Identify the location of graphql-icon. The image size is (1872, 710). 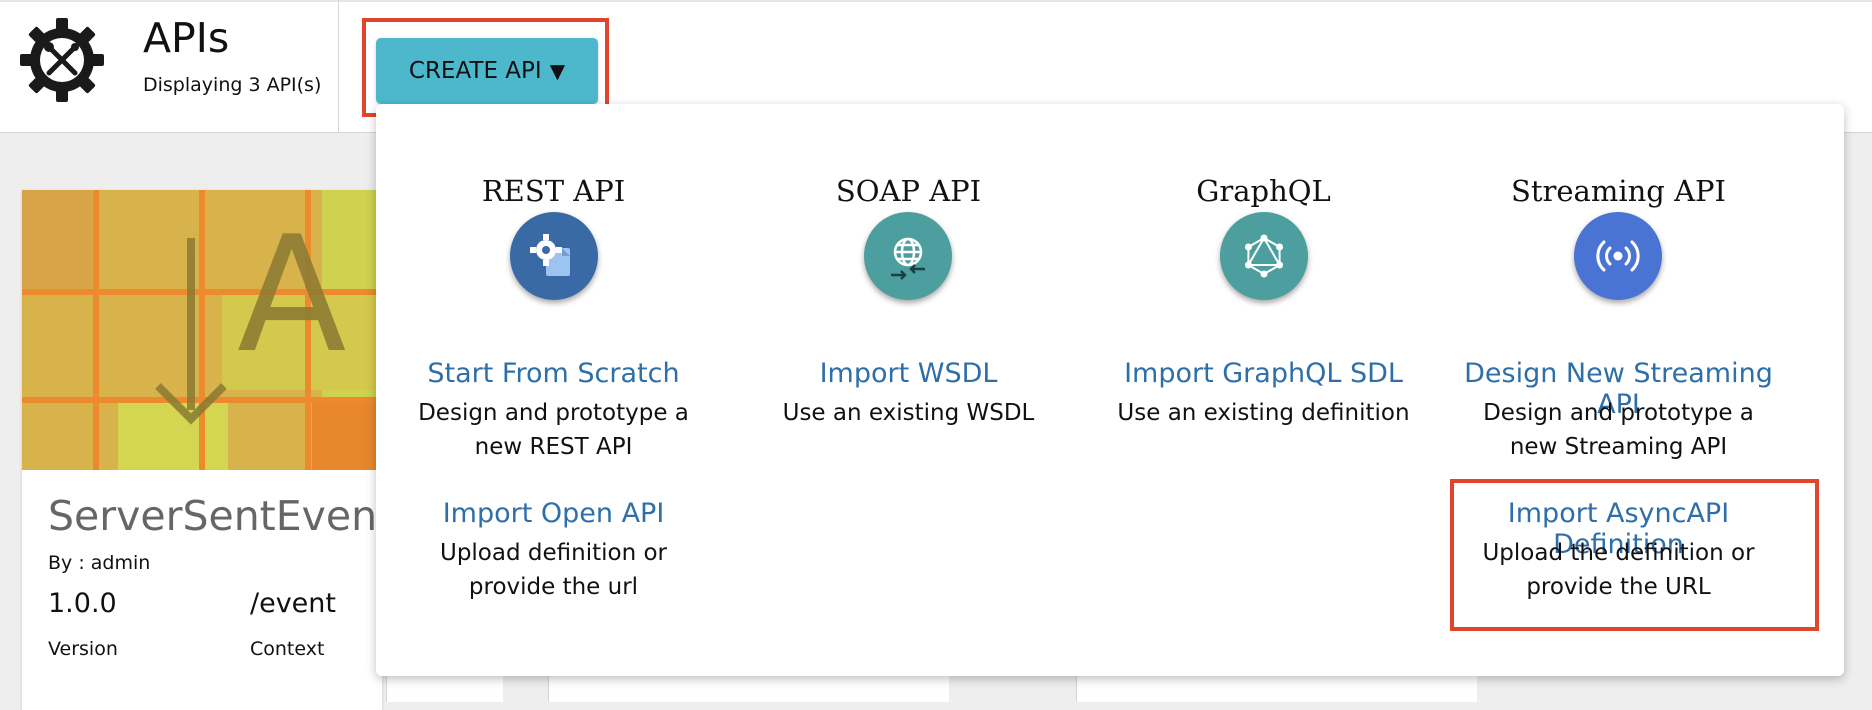
(1264, 256).